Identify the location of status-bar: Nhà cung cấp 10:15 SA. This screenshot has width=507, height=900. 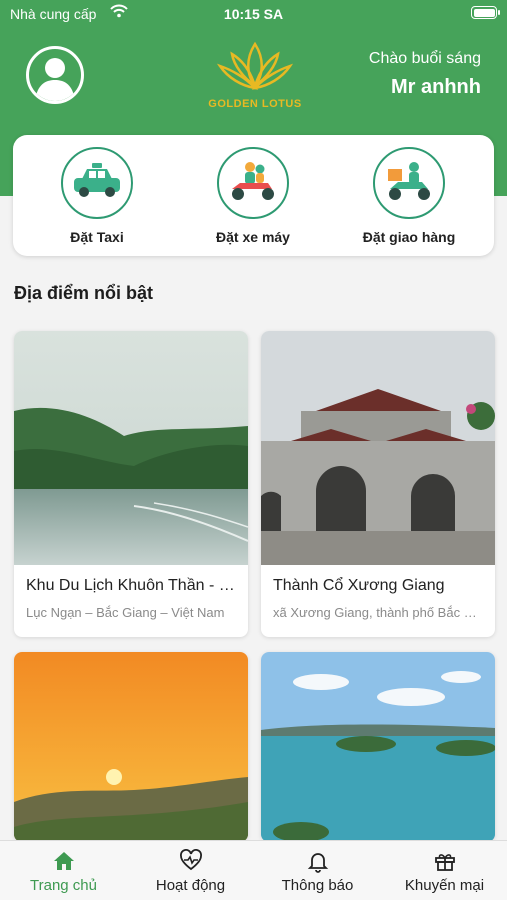
(253, 14).